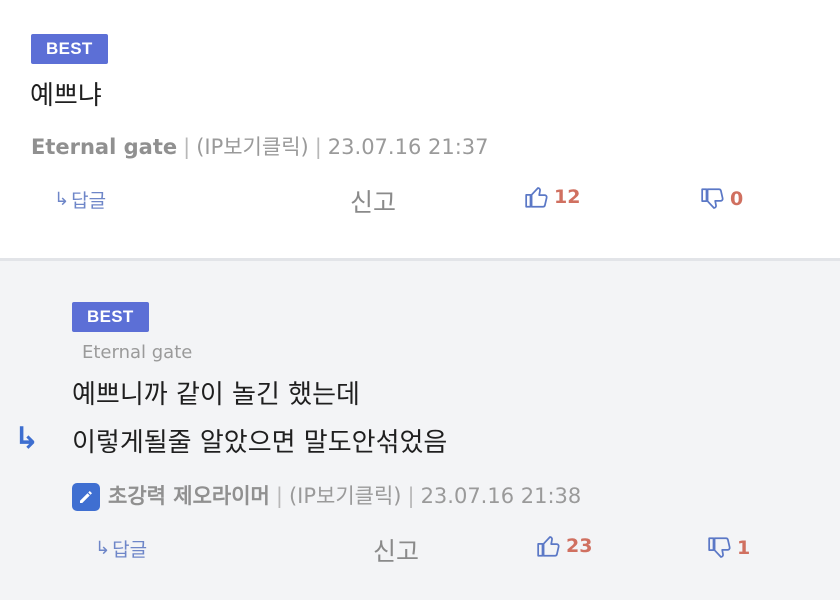 The image size is (840, 600). I want to click on like-button: 12, so click(552, 197).